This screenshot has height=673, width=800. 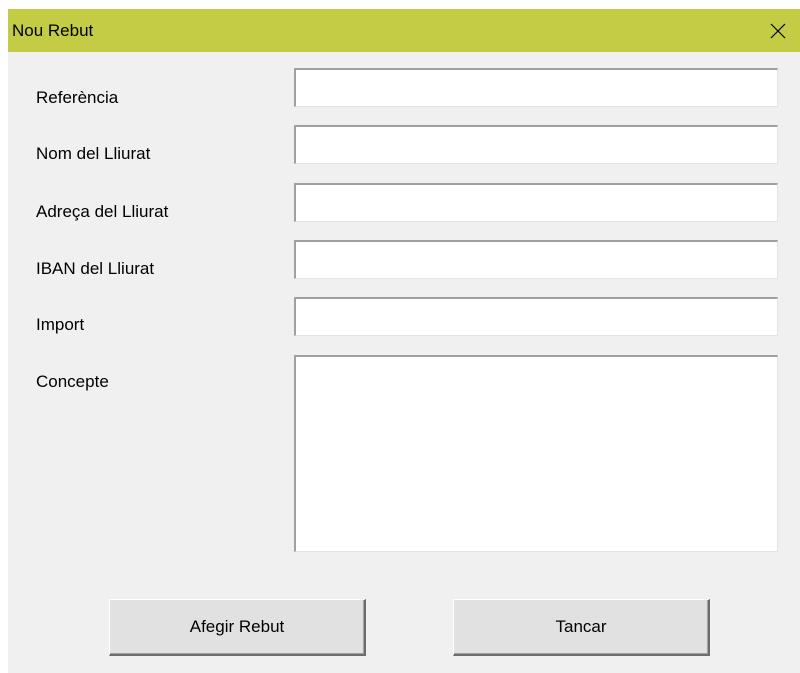 I want to click on recipient-name-input, so click(x=536, y=144).